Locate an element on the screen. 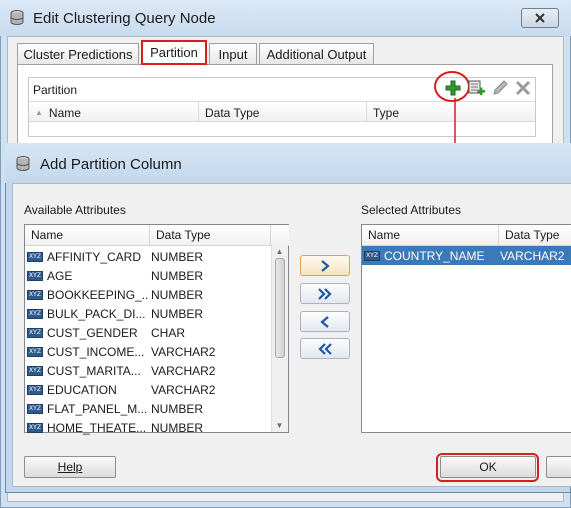 This screenshot has width=571, height=508. tab-input: Input is located at coordinates (233, 53).